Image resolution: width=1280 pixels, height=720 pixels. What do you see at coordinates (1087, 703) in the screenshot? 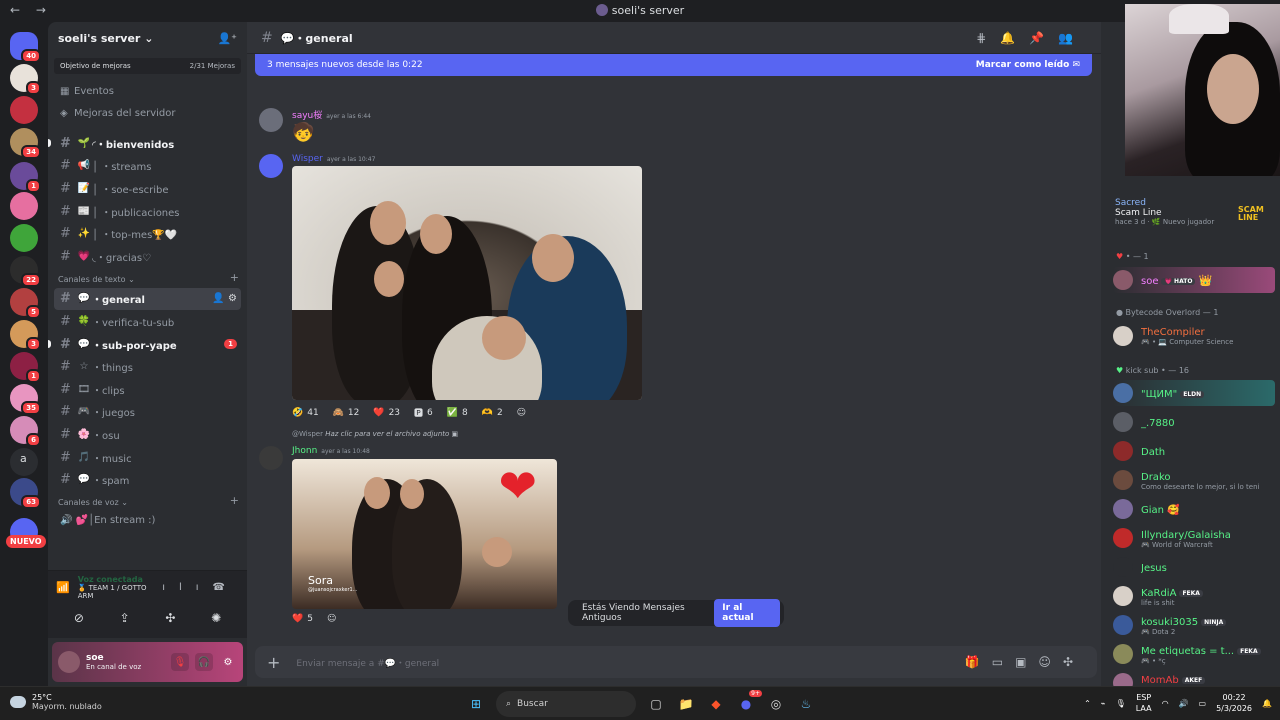
I see `chevron-up-icon: ⌃` at bounding box center [1087, 703].